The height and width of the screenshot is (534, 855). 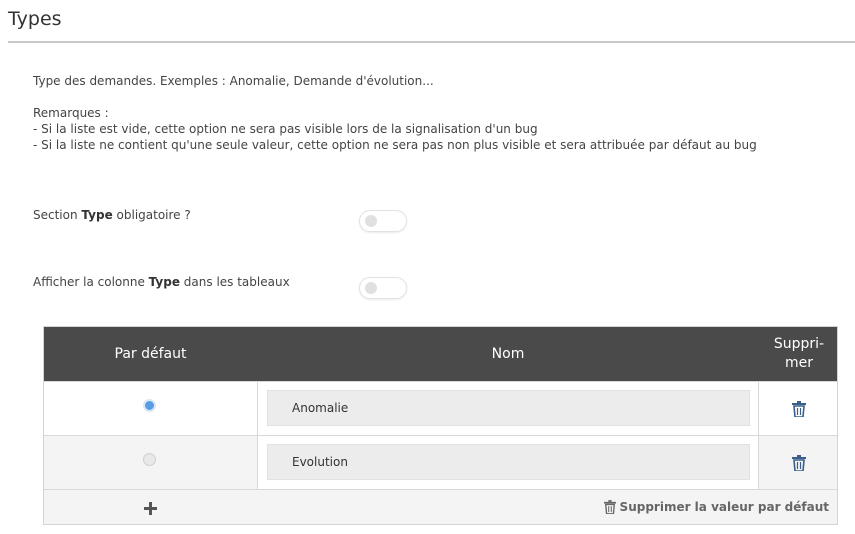 I want to click on header-delete: Suppri- mer, so click(x=798, y=354).